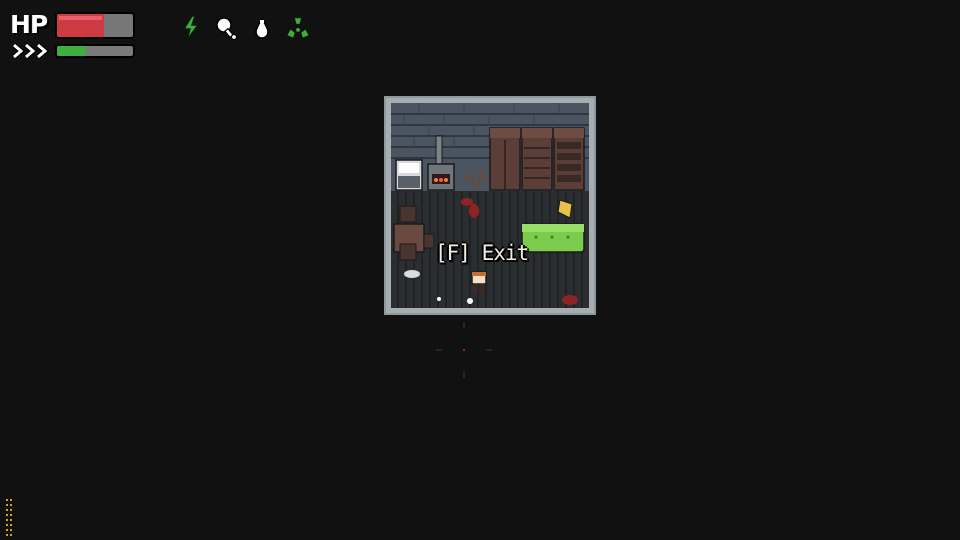 This screenshot has height=540, width=960. Describe the element at coordinates (569, 159) in the screenshot. I see `bookshelf` at that location.